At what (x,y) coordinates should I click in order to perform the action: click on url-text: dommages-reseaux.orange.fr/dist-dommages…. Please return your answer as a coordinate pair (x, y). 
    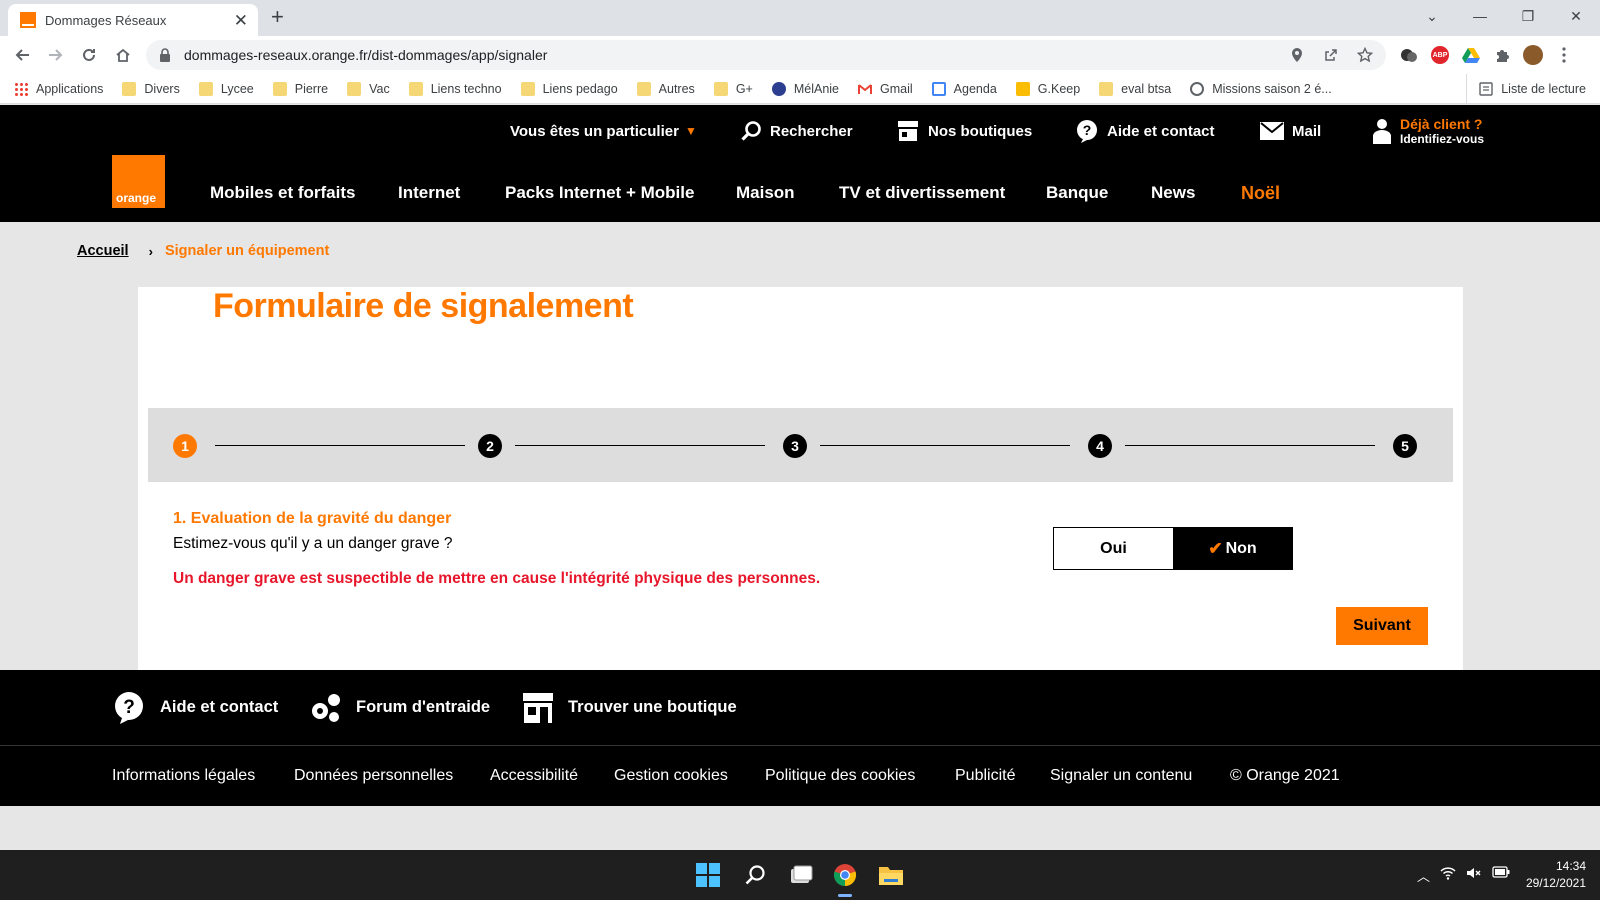
    Looking at the image, I should click on (366, 55).